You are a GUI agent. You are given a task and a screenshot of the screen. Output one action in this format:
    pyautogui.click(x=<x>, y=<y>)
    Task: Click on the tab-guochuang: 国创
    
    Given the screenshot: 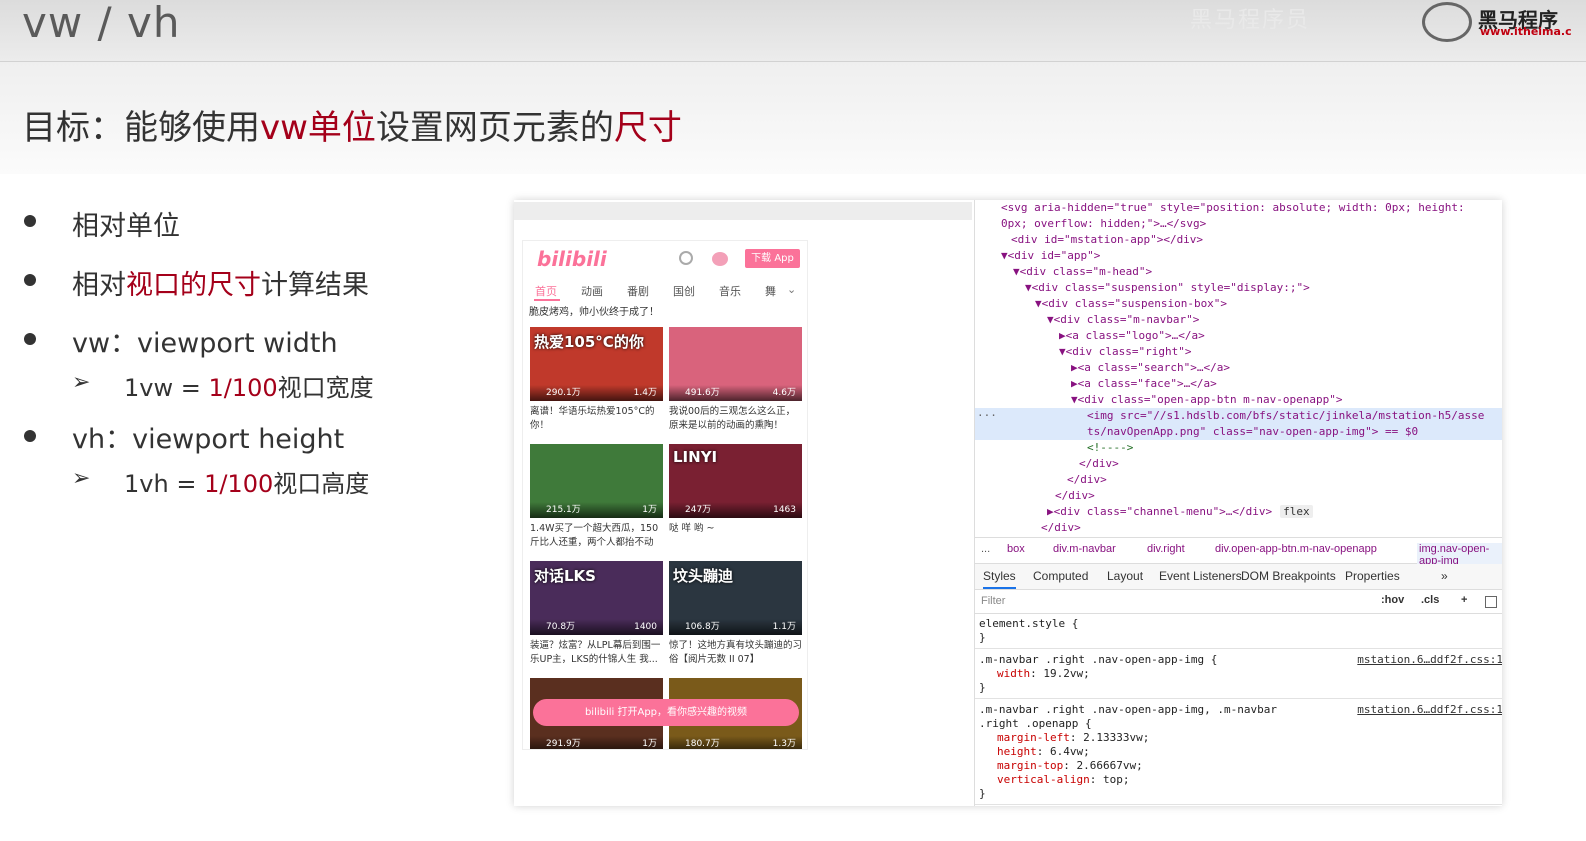 What is the action you would take?
    pyautogui.click(x=684, y=291)
    